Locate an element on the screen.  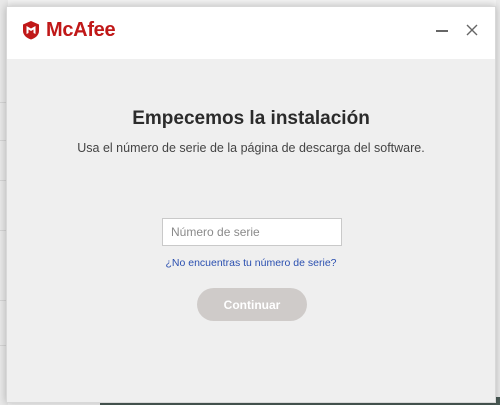
minimize-button is located at coordinates (442, 30).